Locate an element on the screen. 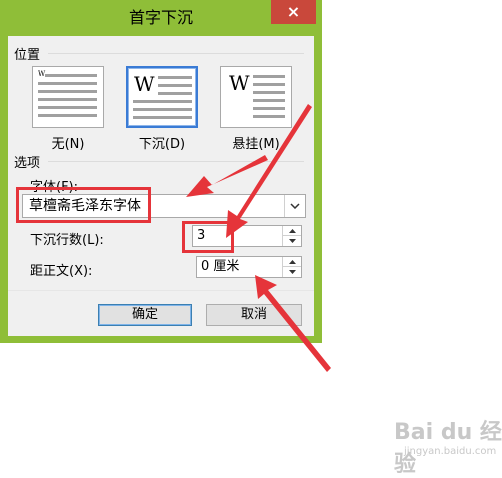 The height and width of the screenshot is (478, 502). arrow-to-distance is located at coordinates (293, 323).